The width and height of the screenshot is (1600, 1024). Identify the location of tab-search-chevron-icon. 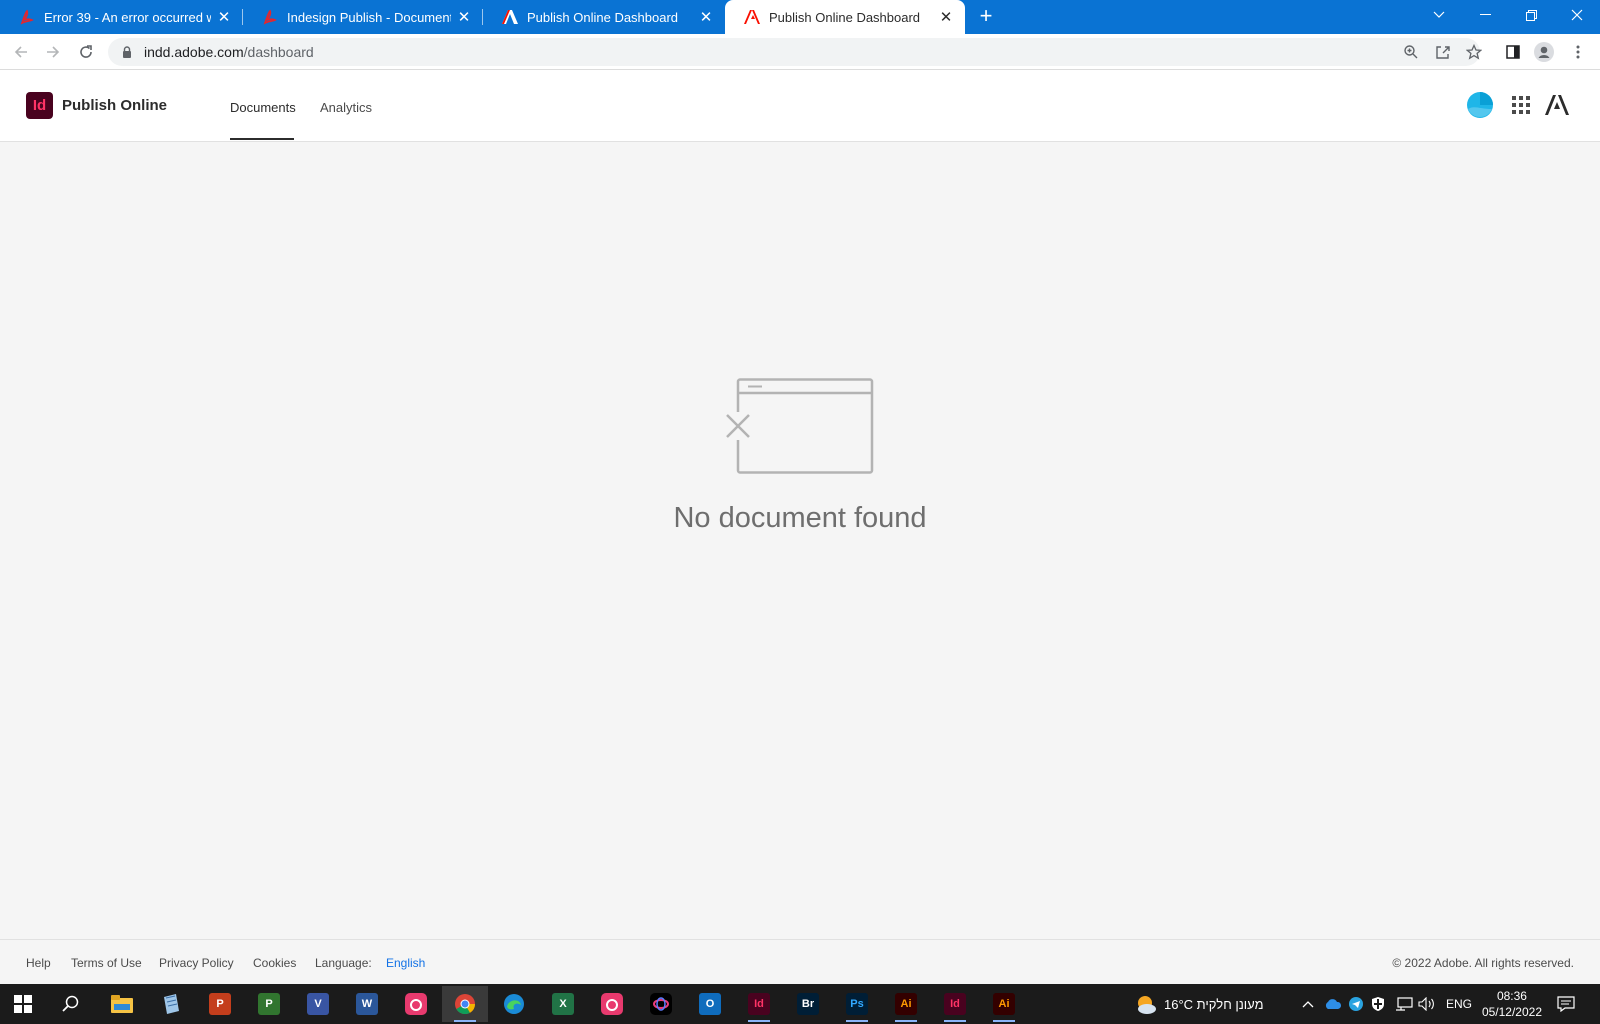
(1439, 15).